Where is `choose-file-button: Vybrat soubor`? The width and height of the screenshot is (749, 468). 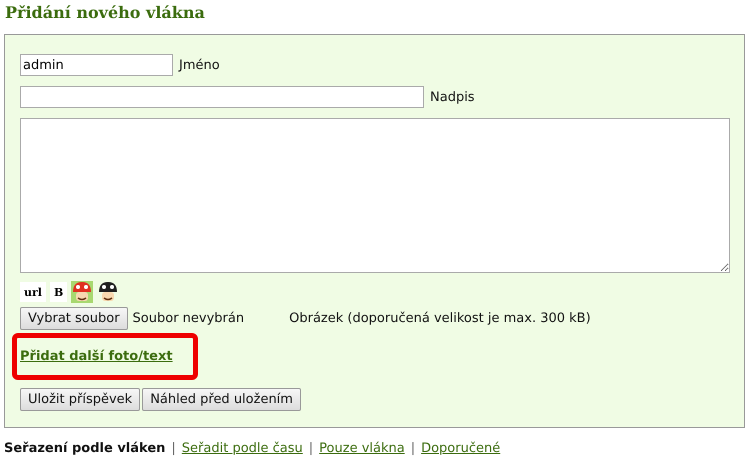 choose-file-button: Vybrat soubor is located at coordinates (74, 318).